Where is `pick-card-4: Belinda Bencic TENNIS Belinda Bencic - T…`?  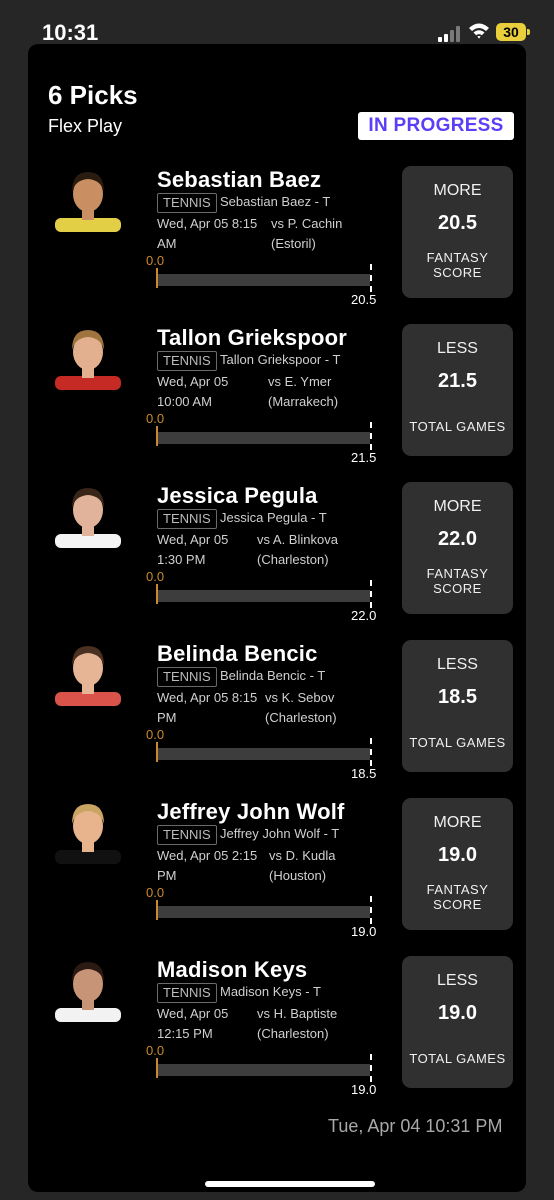 pick-card-4: Belinda Bencic TENNIS Belinda Bencic - T… is located at coordinates (277, 719).